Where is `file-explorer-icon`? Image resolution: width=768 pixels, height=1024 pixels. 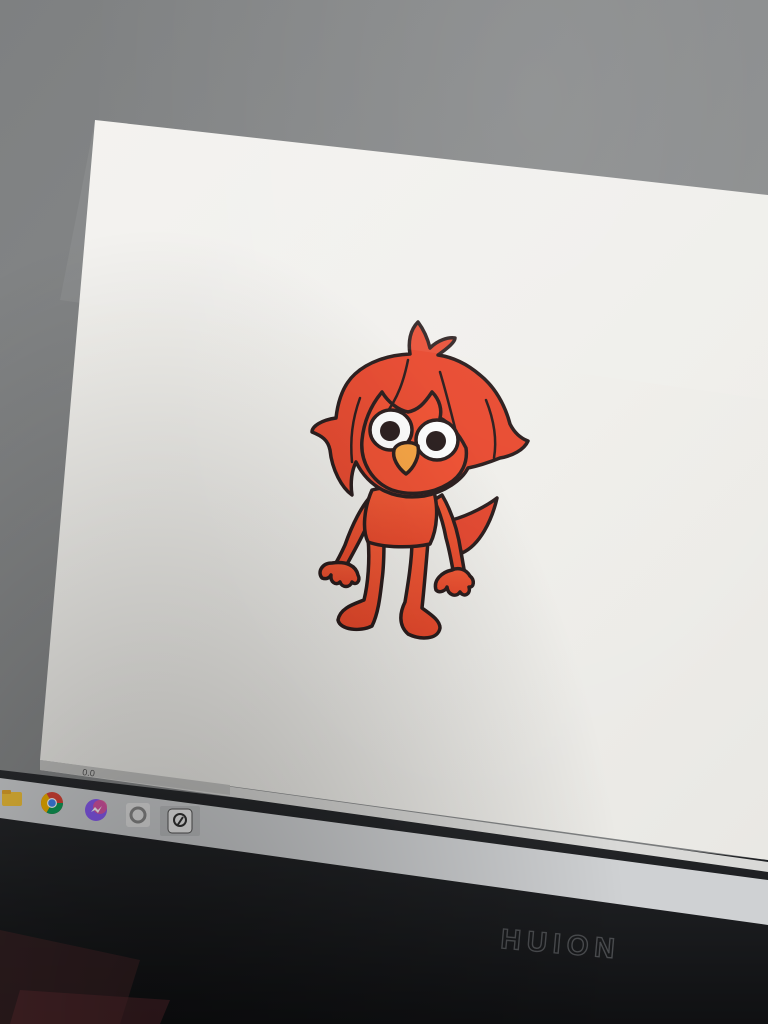
file-explorer-icon is located at coordinates (12, 798).